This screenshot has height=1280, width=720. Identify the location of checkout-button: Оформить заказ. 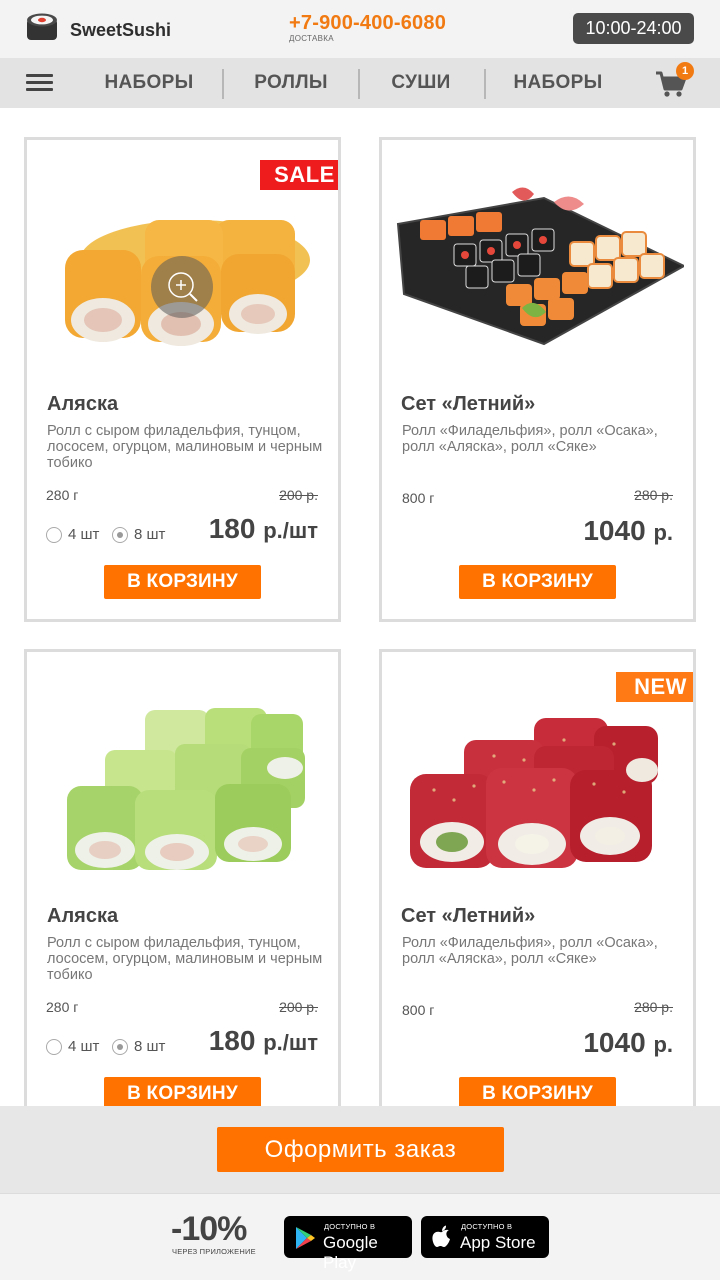
(360, 1149).